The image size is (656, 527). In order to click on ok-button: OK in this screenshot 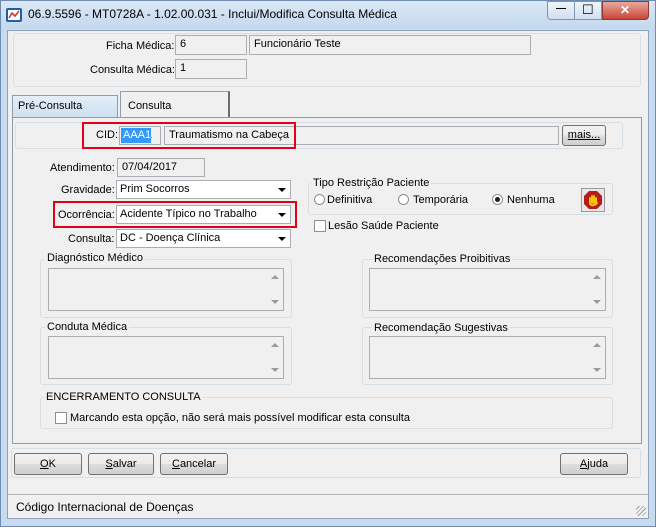, I will do `click(48, 464)`.